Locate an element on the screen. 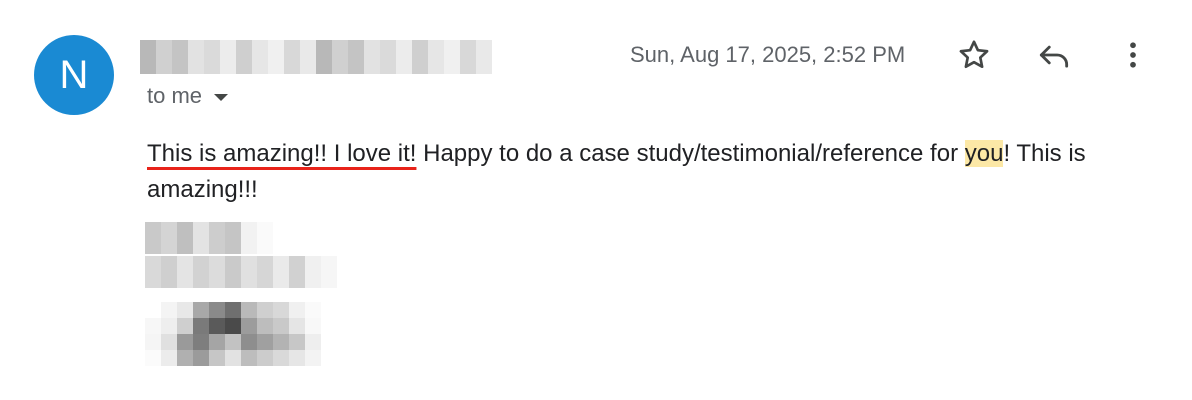 This screenshot has width=1192, height=400. recipient-label: to me is located at coordinates (175, 95).